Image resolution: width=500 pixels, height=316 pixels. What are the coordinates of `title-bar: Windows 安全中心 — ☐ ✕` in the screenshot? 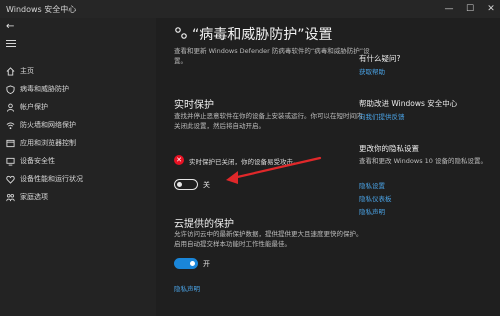 It's located at (250, 9).